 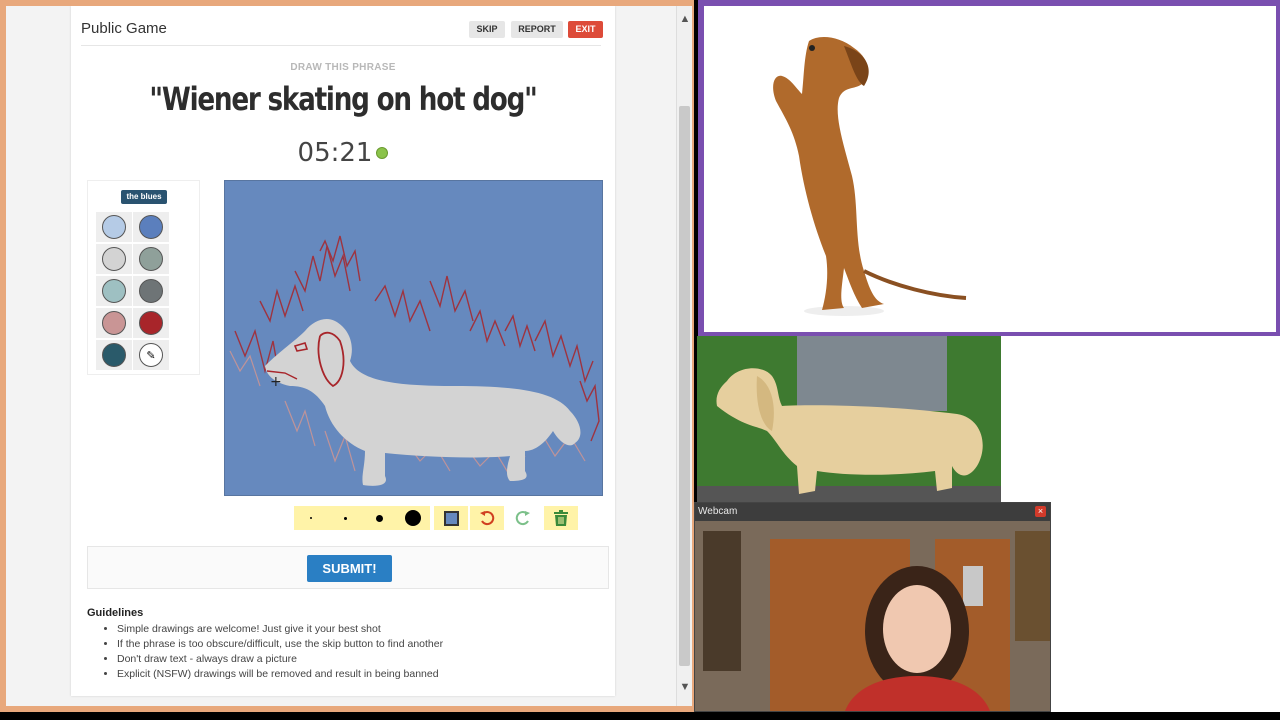 I want to click on cream-dachshund-image, so click(x=849, y=419).